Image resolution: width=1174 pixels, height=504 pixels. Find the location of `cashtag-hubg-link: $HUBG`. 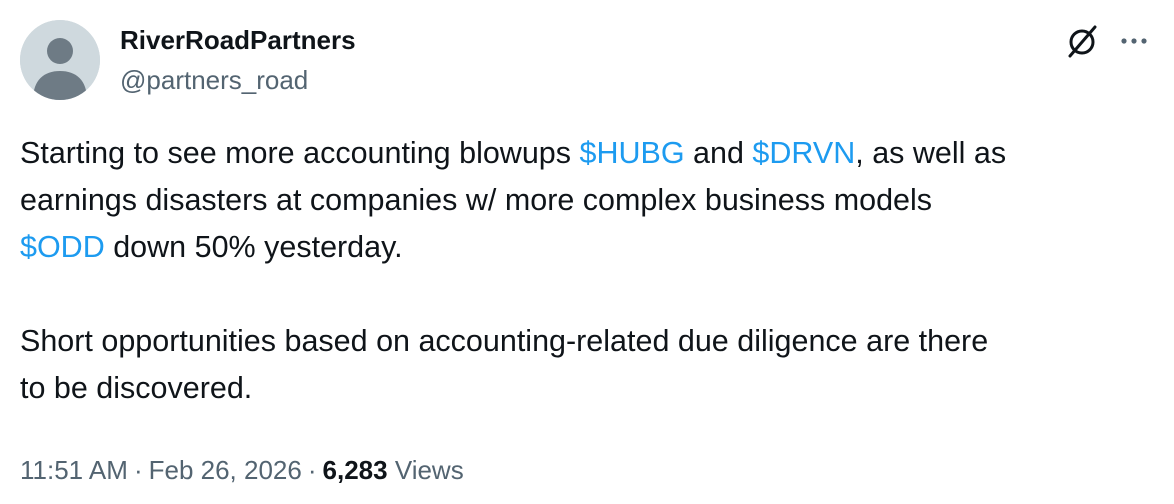

cashtag-hubg-link: $HUBG is located at coordinates (631, 153).